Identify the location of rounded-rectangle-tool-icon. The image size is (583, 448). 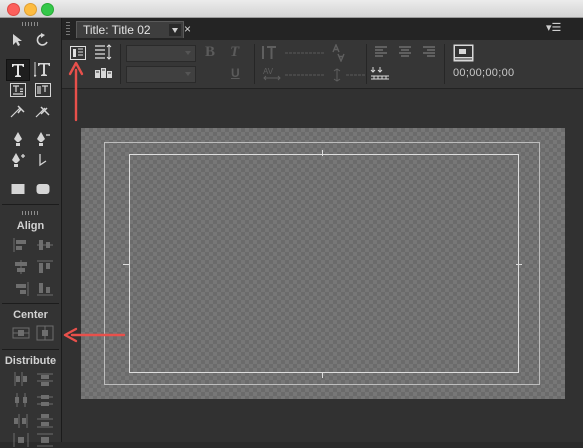
(43, 189).